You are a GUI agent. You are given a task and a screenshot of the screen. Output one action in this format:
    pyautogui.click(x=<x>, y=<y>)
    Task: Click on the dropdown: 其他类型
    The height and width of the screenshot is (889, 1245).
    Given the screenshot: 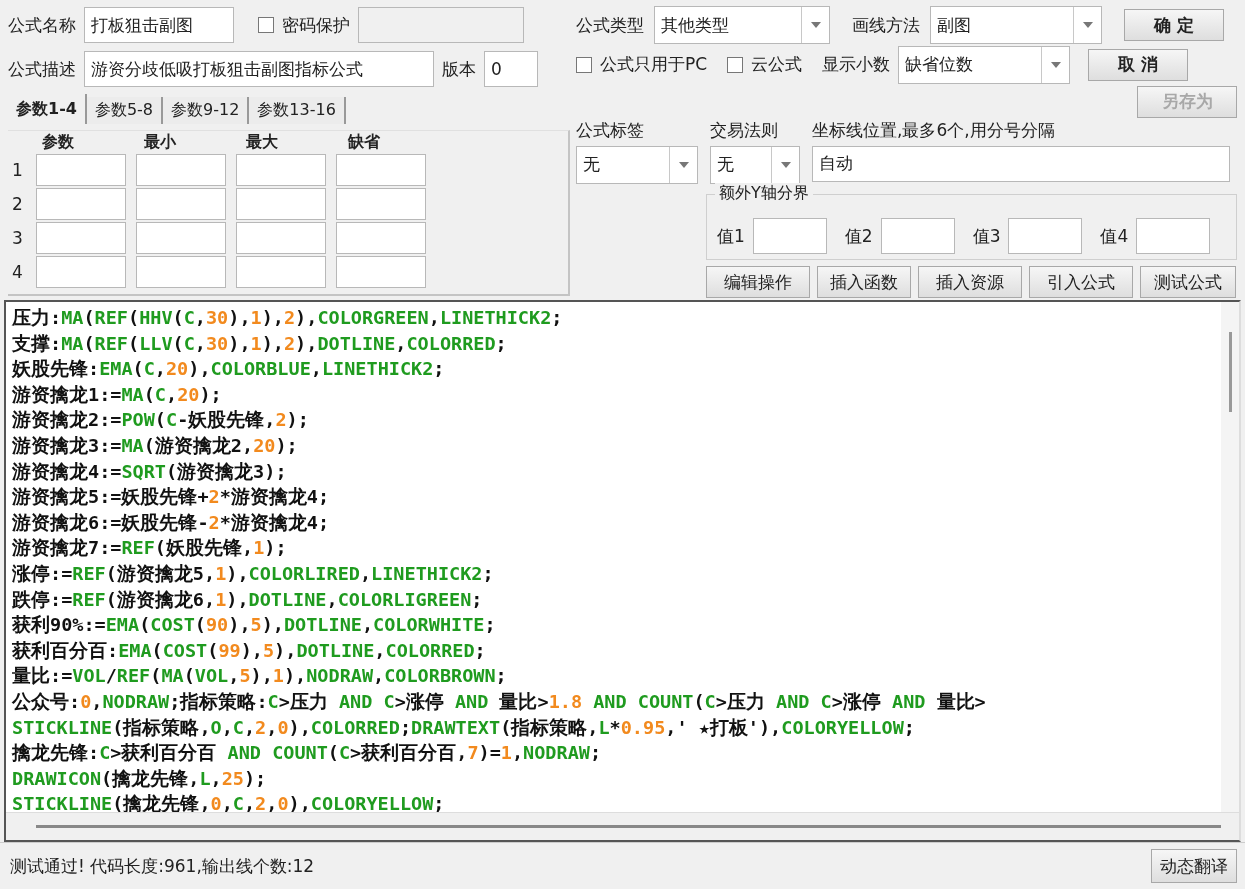 What is the action you would take?
    pyautogui.click(x=742, y=25)
    